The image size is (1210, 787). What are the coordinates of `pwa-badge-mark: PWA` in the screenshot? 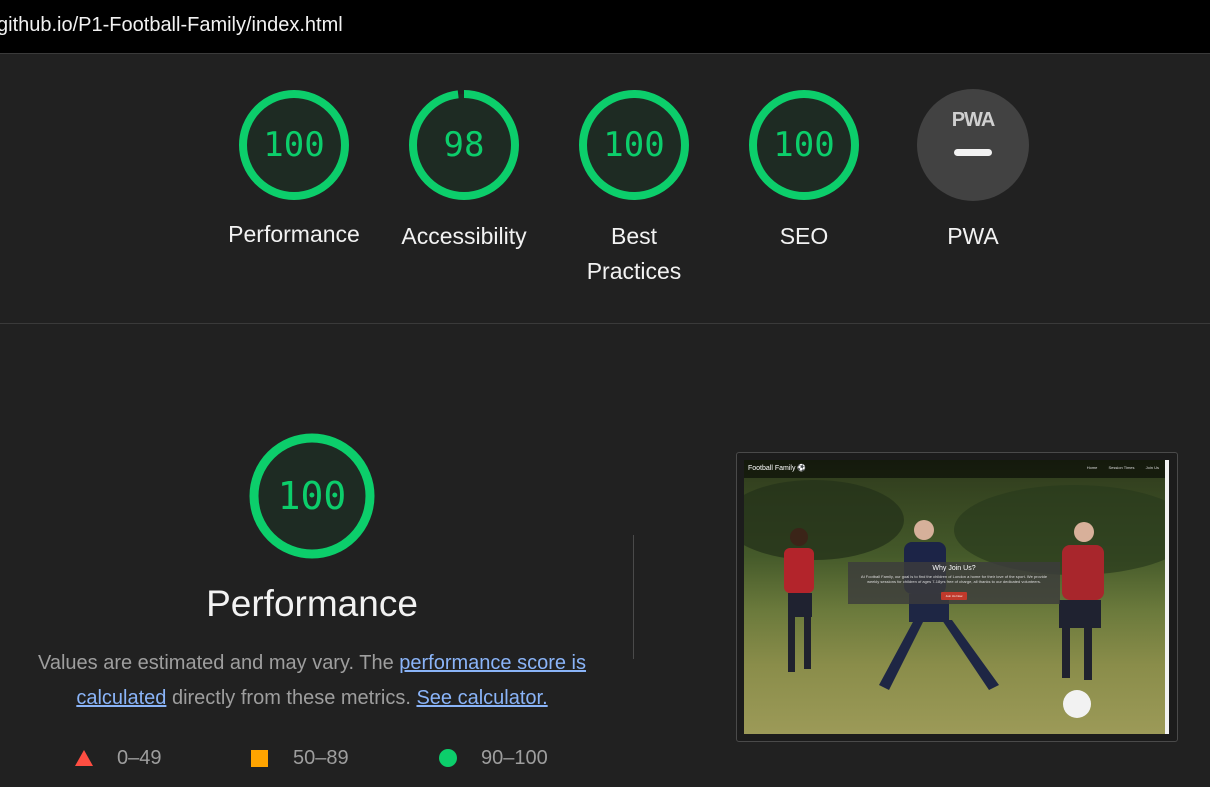 It's located at (973, 120).